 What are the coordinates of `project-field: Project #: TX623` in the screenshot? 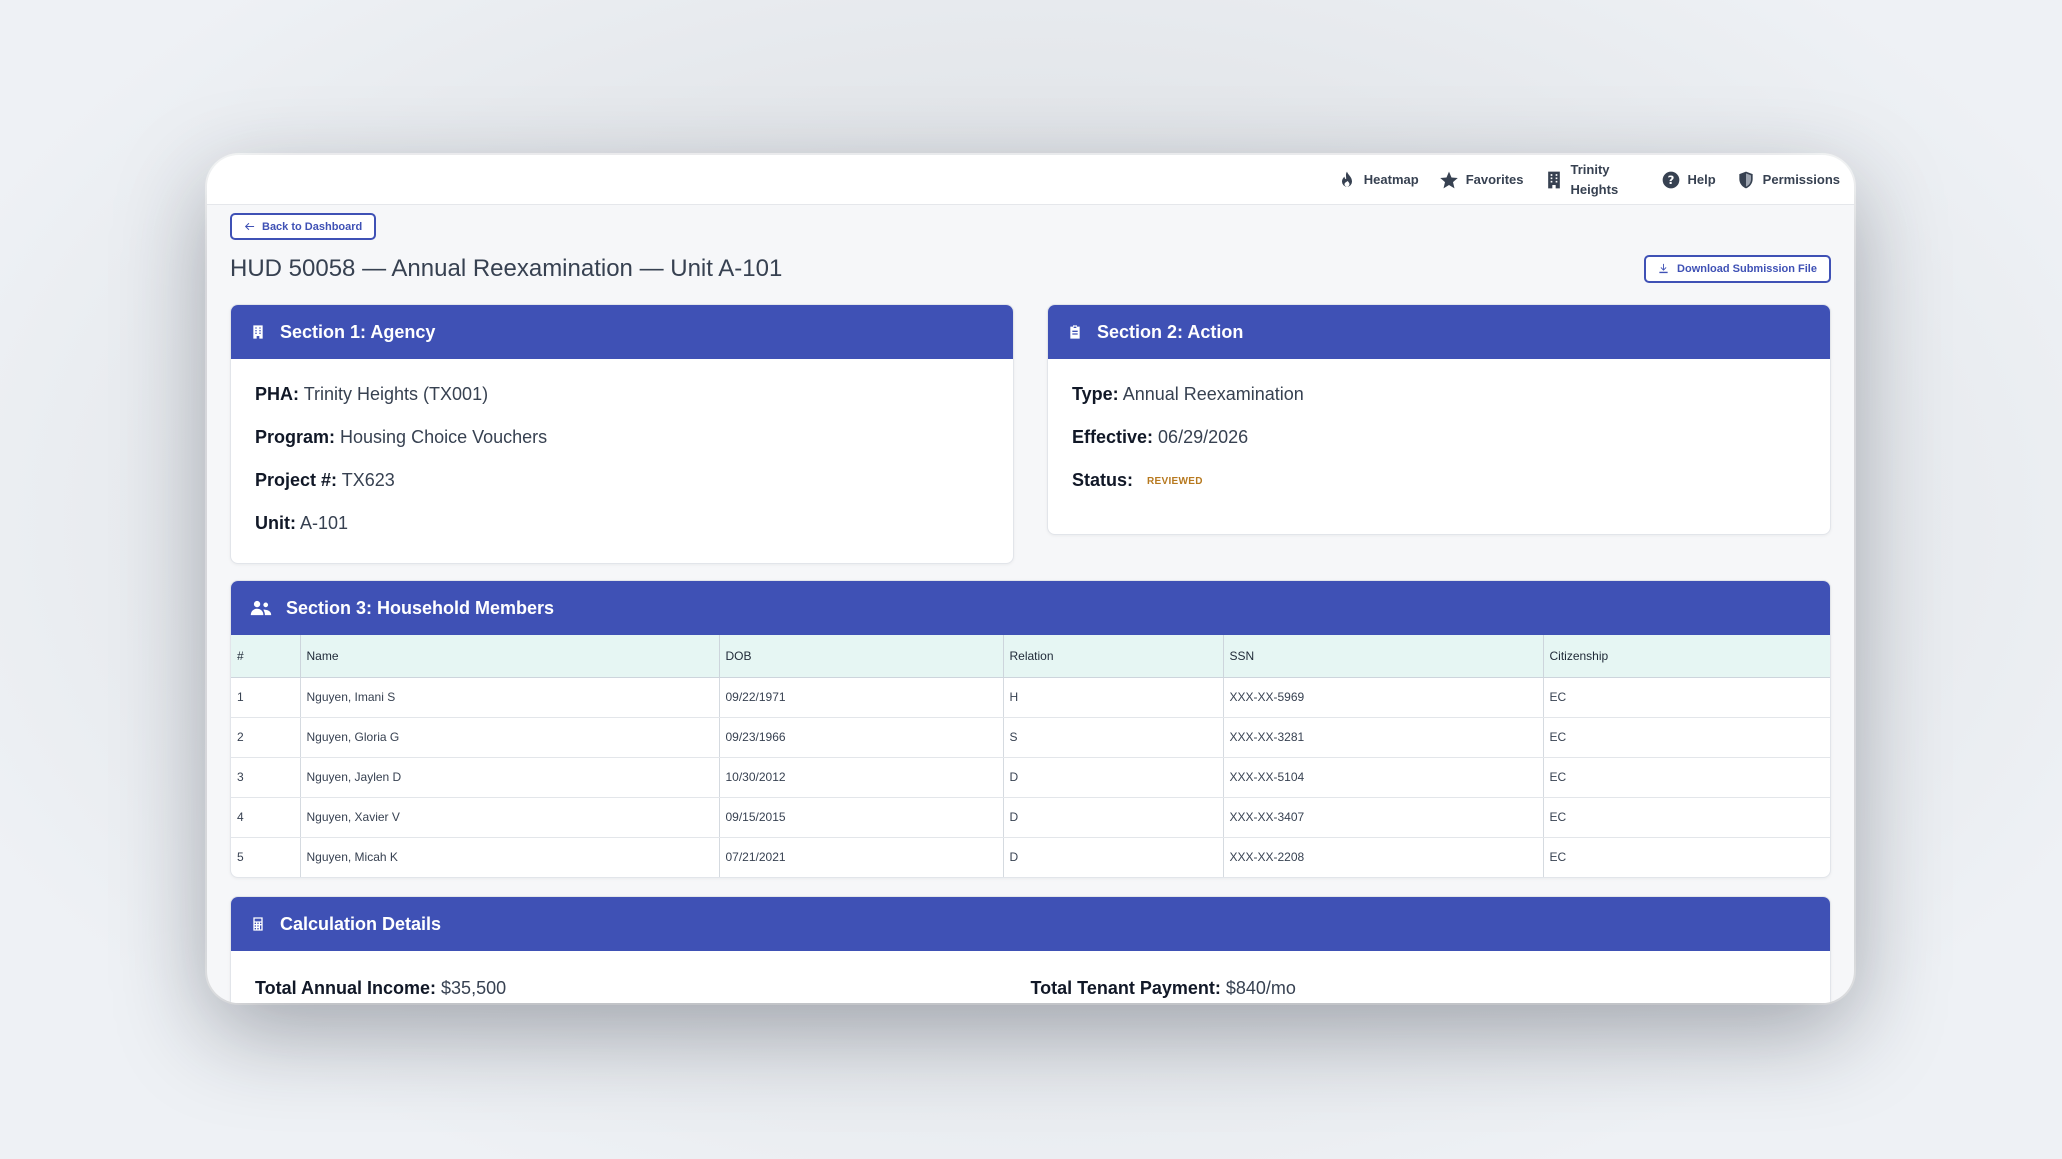 It's located at (622, 480).